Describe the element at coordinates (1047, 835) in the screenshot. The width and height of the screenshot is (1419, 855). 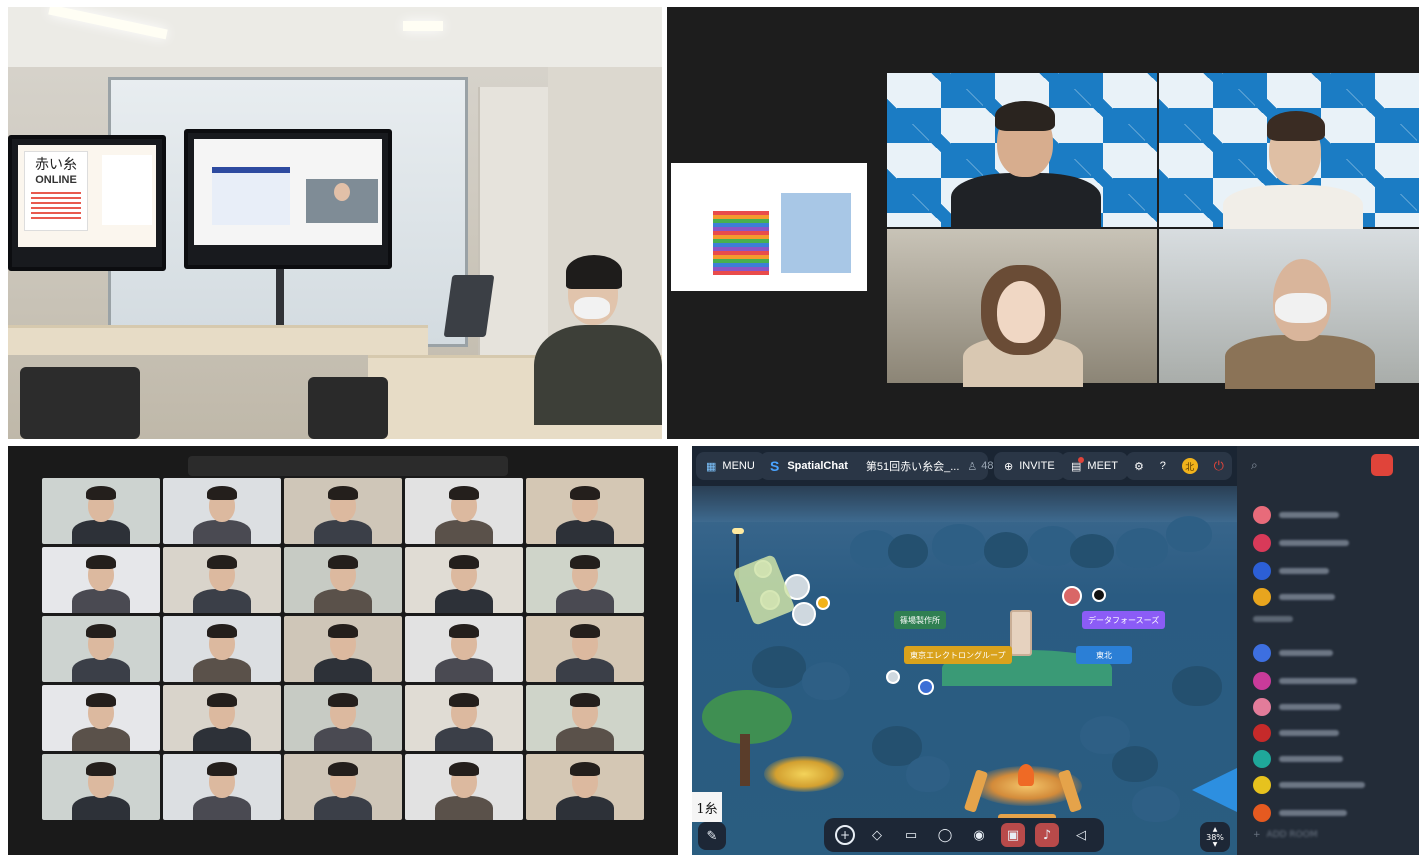
I see `mic-off-icon: ♪` at that location.